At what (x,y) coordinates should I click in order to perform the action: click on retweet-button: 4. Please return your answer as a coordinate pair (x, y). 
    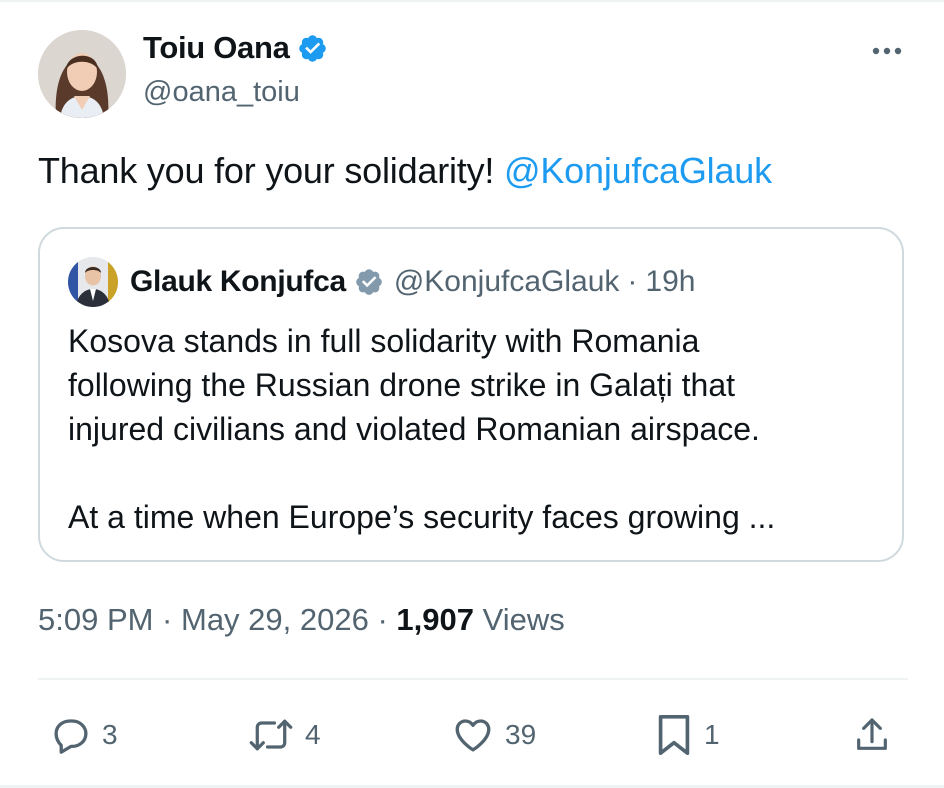
    Looking at the image, I should click on (284, 735).